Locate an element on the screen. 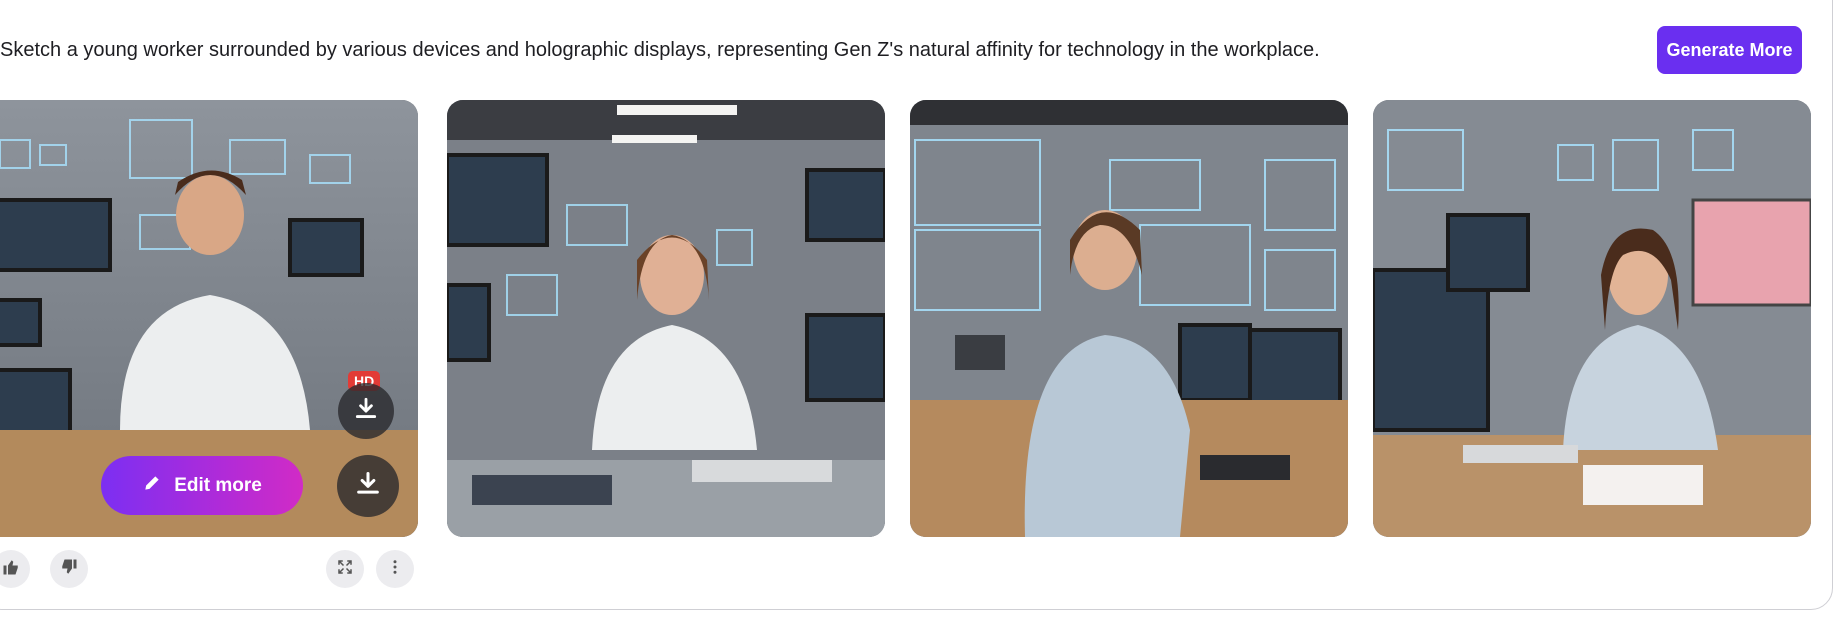 This screenshot has height=621, width=1839. thumbs-down-button is located at coordinates (69, 569).